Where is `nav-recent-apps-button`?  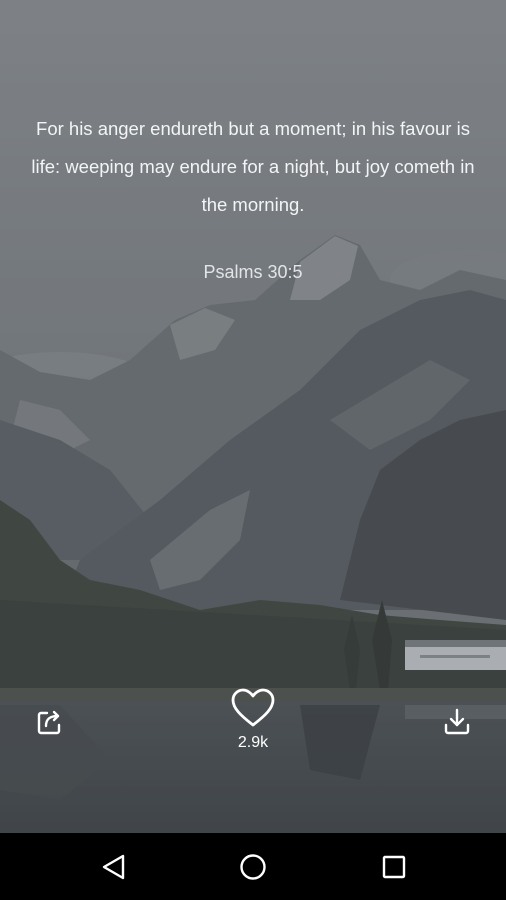 nav-recent-apps-button is located at coordinates (394, 867).